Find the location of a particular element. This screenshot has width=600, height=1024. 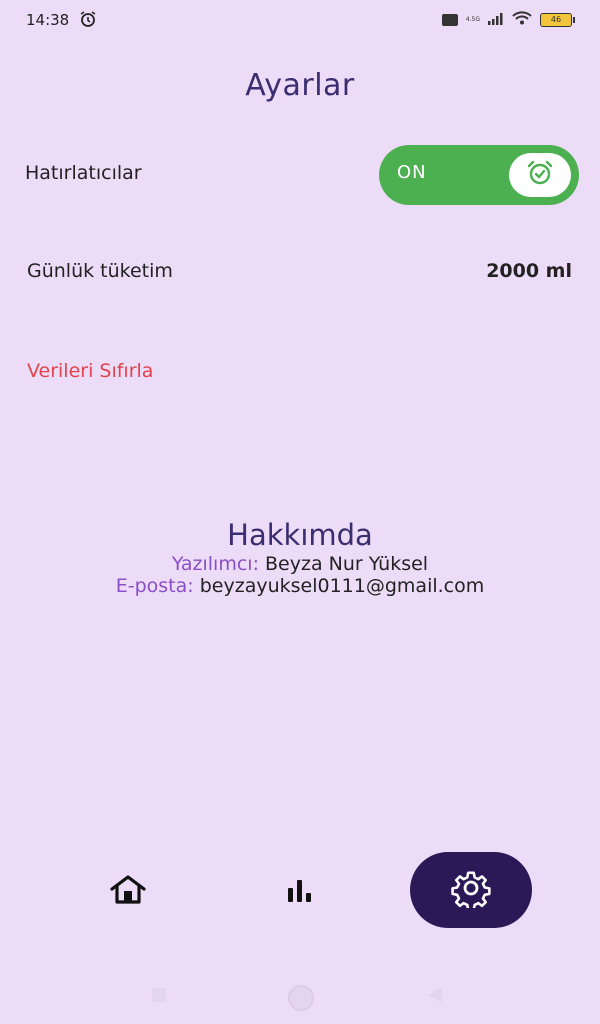

toggle-state-text: ON is located at coordinates (412, 172).